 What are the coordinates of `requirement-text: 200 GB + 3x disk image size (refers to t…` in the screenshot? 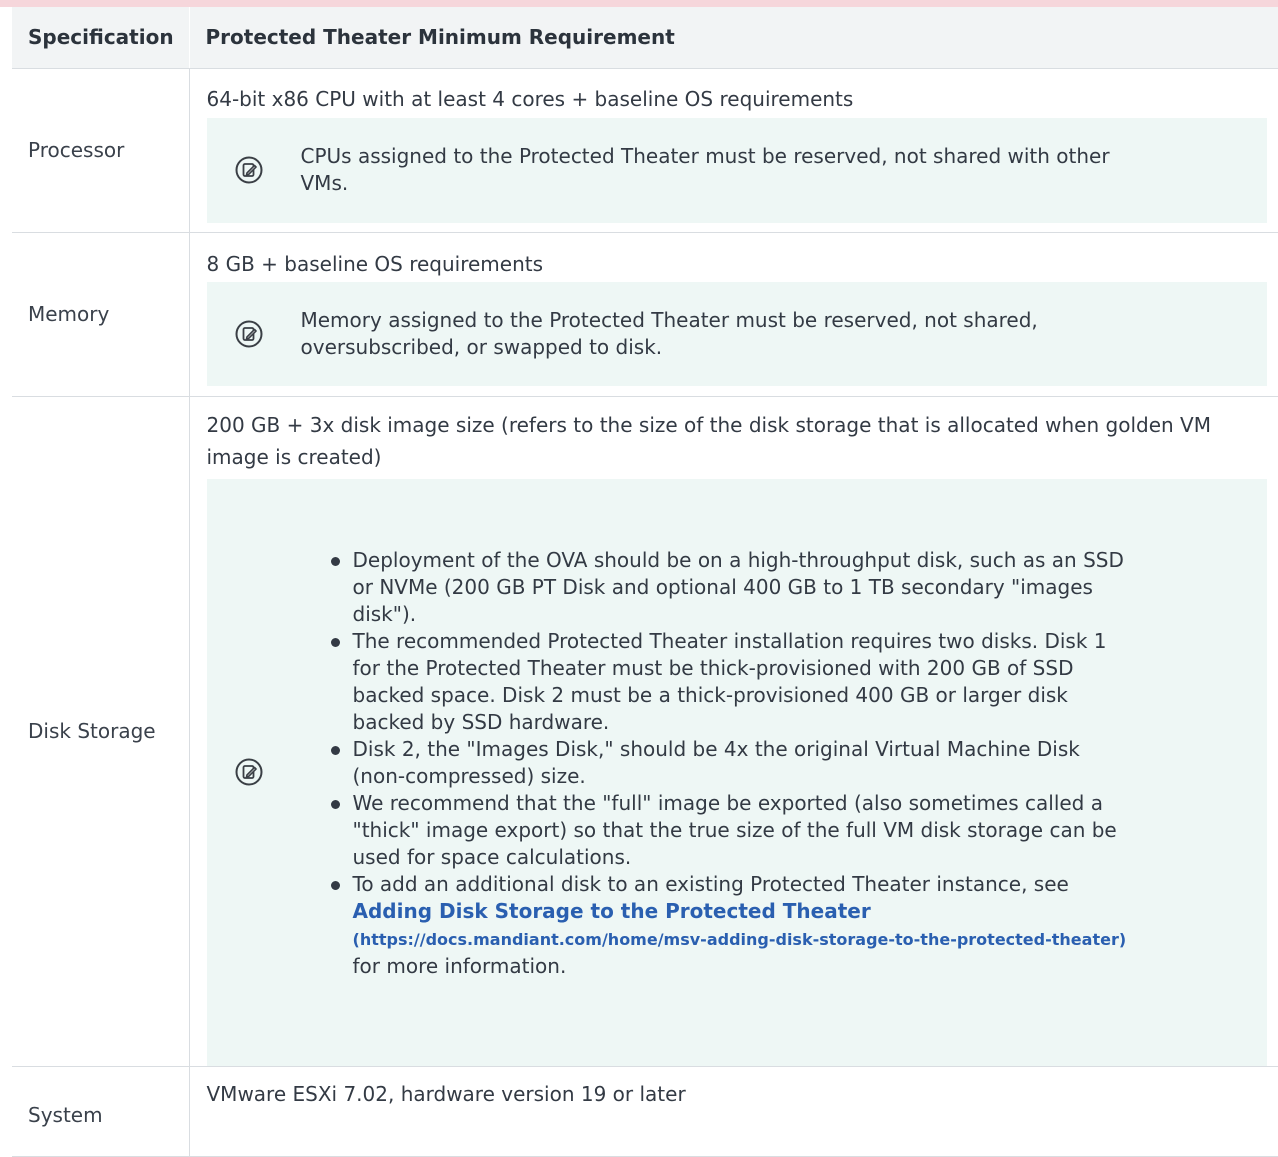 It's located at (708, 440).